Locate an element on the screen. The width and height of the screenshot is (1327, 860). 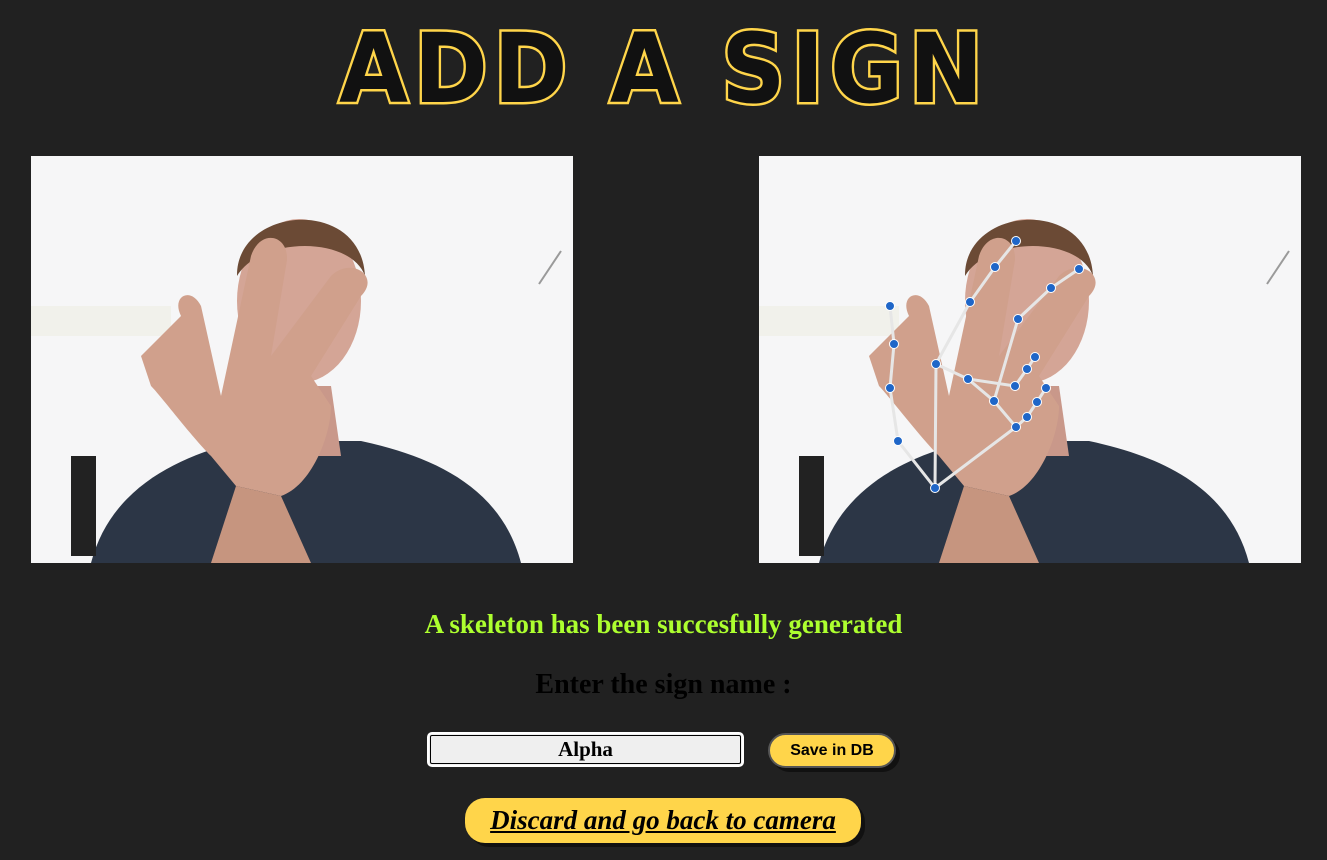
discard-button: Discard and go back to camera is located at coordinates (663, 820).